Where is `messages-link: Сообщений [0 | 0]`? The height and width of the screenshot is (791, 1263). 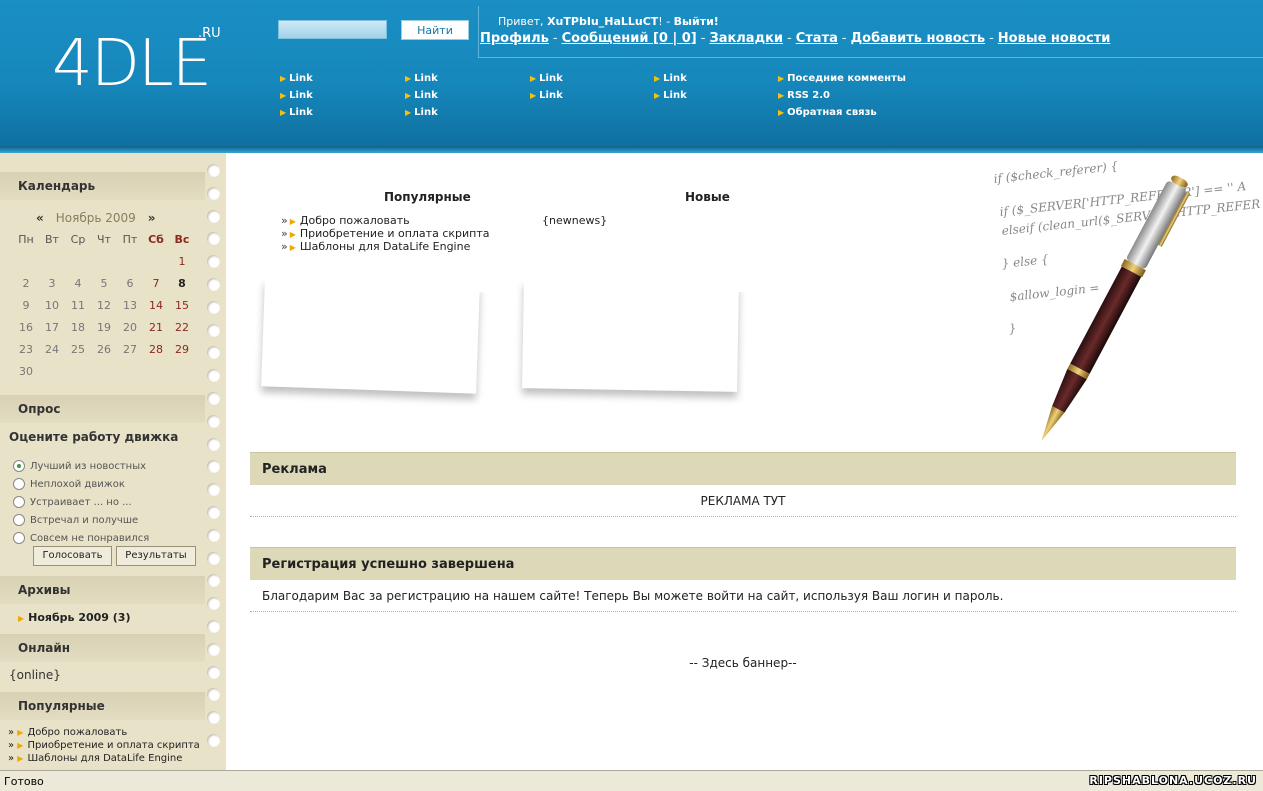 messages-link: Сообщений [0 | 0] is located at coordinates (629, 38).